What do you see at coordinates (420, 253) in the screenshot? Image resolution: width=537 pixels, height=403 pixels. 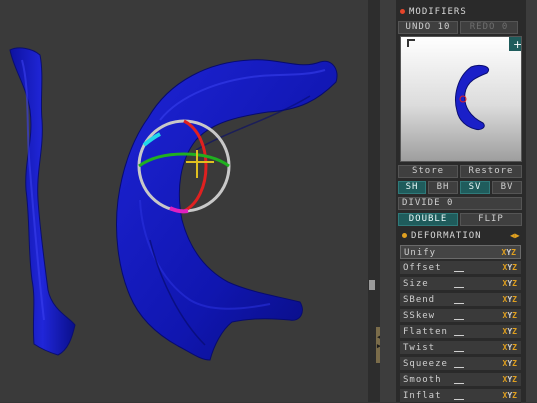 I see `deformation-label: Unify` at bounding box center [420, 253].